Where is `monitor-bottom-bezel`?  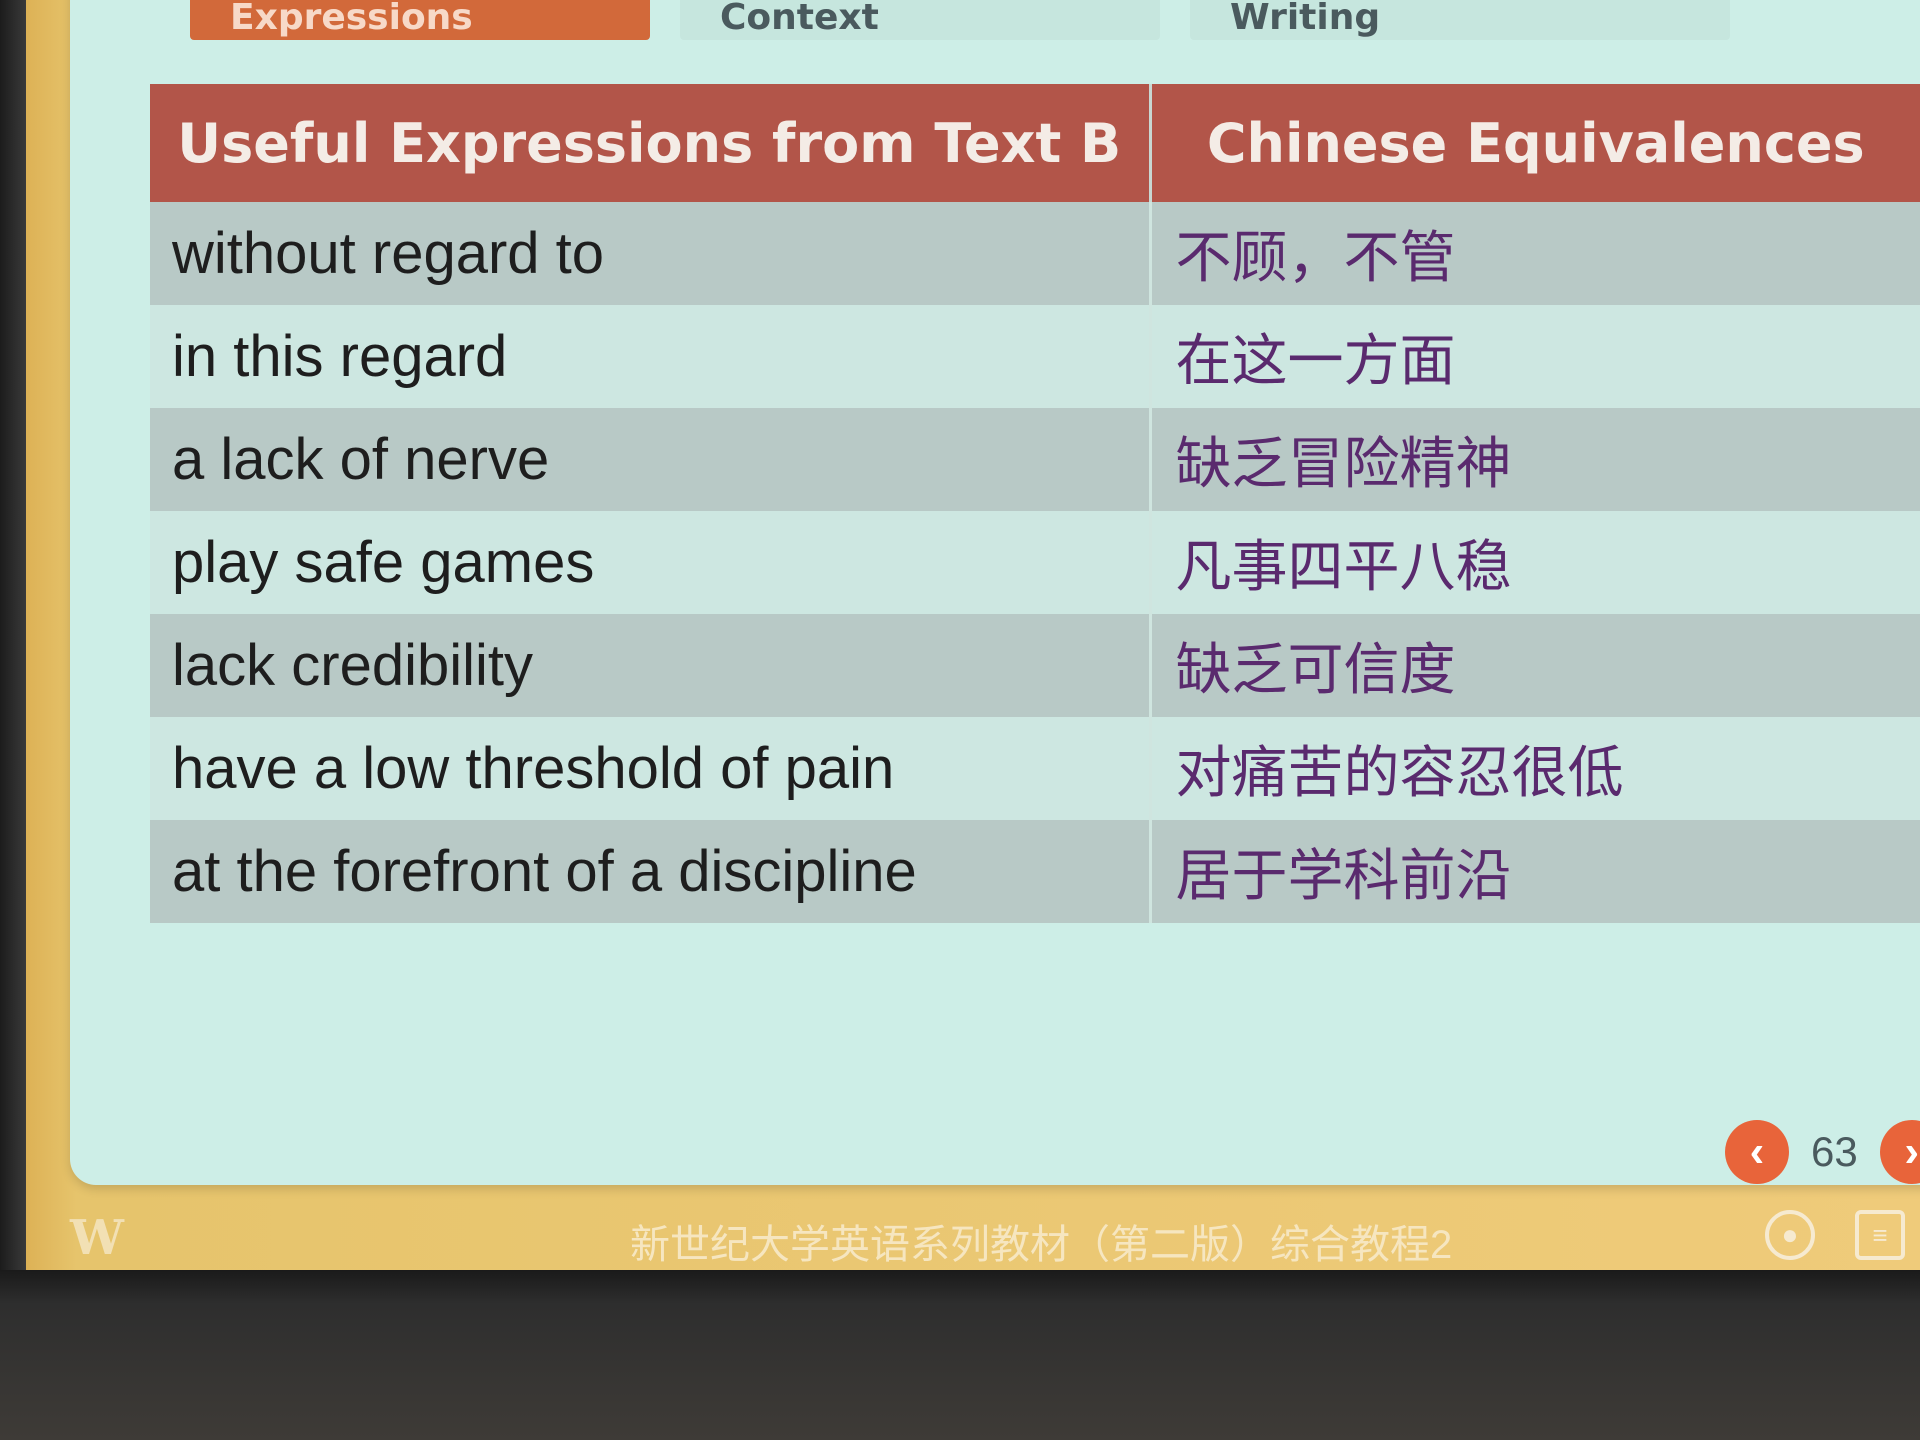
monitor-bottom-bezel is located at coordinates (960, 1355).